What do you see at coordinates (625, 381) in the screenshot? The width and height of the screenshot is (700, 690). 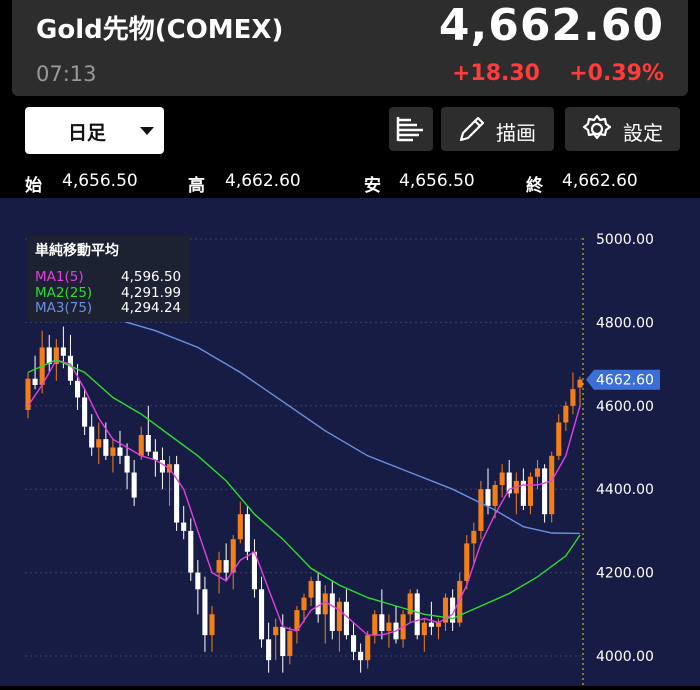 I see `last-price-tag-label: 4662.60` at bounding box center [625, 381].